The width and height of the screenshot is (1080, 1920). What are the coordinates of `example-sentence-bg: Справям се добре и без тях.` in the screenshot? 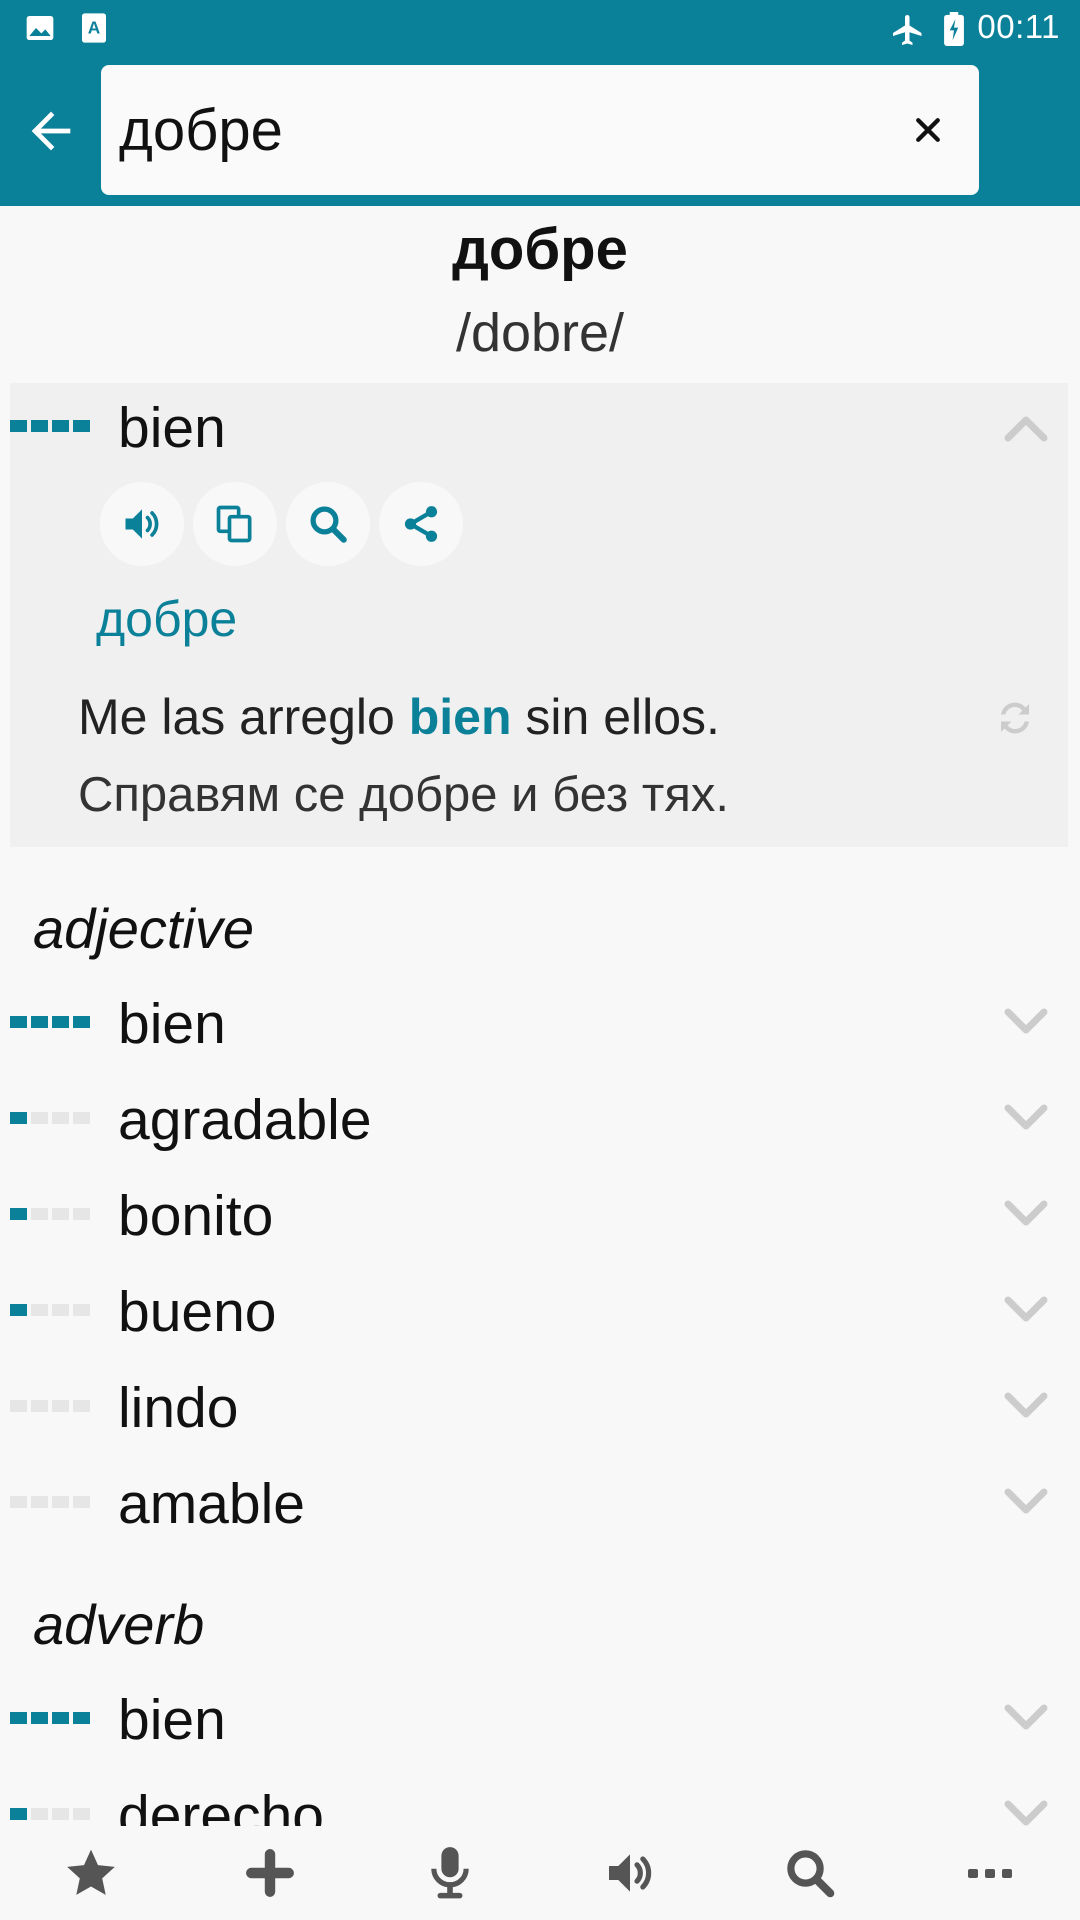 It's located at (403, 795).